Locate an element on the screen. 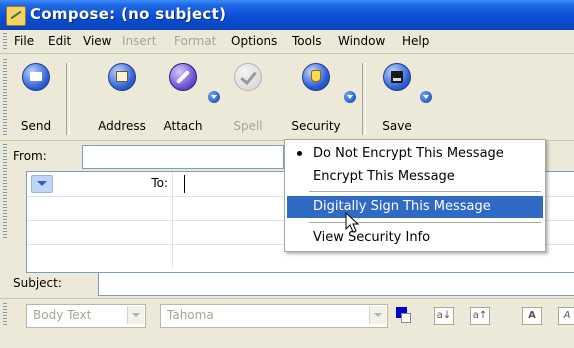 This screenshot has height=348, width=574. address-button: Address is located at coordinates (122, 96).